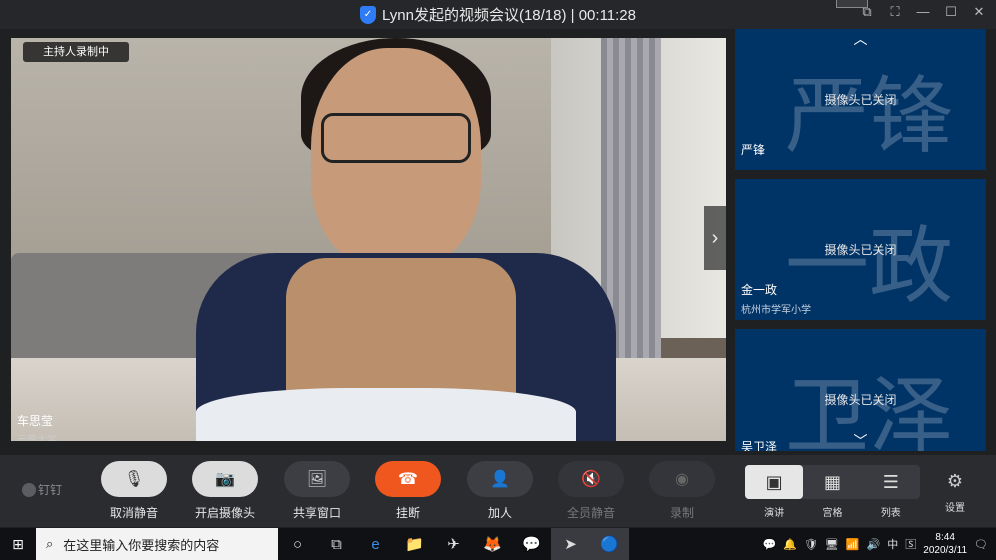 Image resolution: width=996 pixels, height=560 pixels. Describe the element at coordinates (753, 150) in the screenshot. I see `participant-name: 严锋` at that location.